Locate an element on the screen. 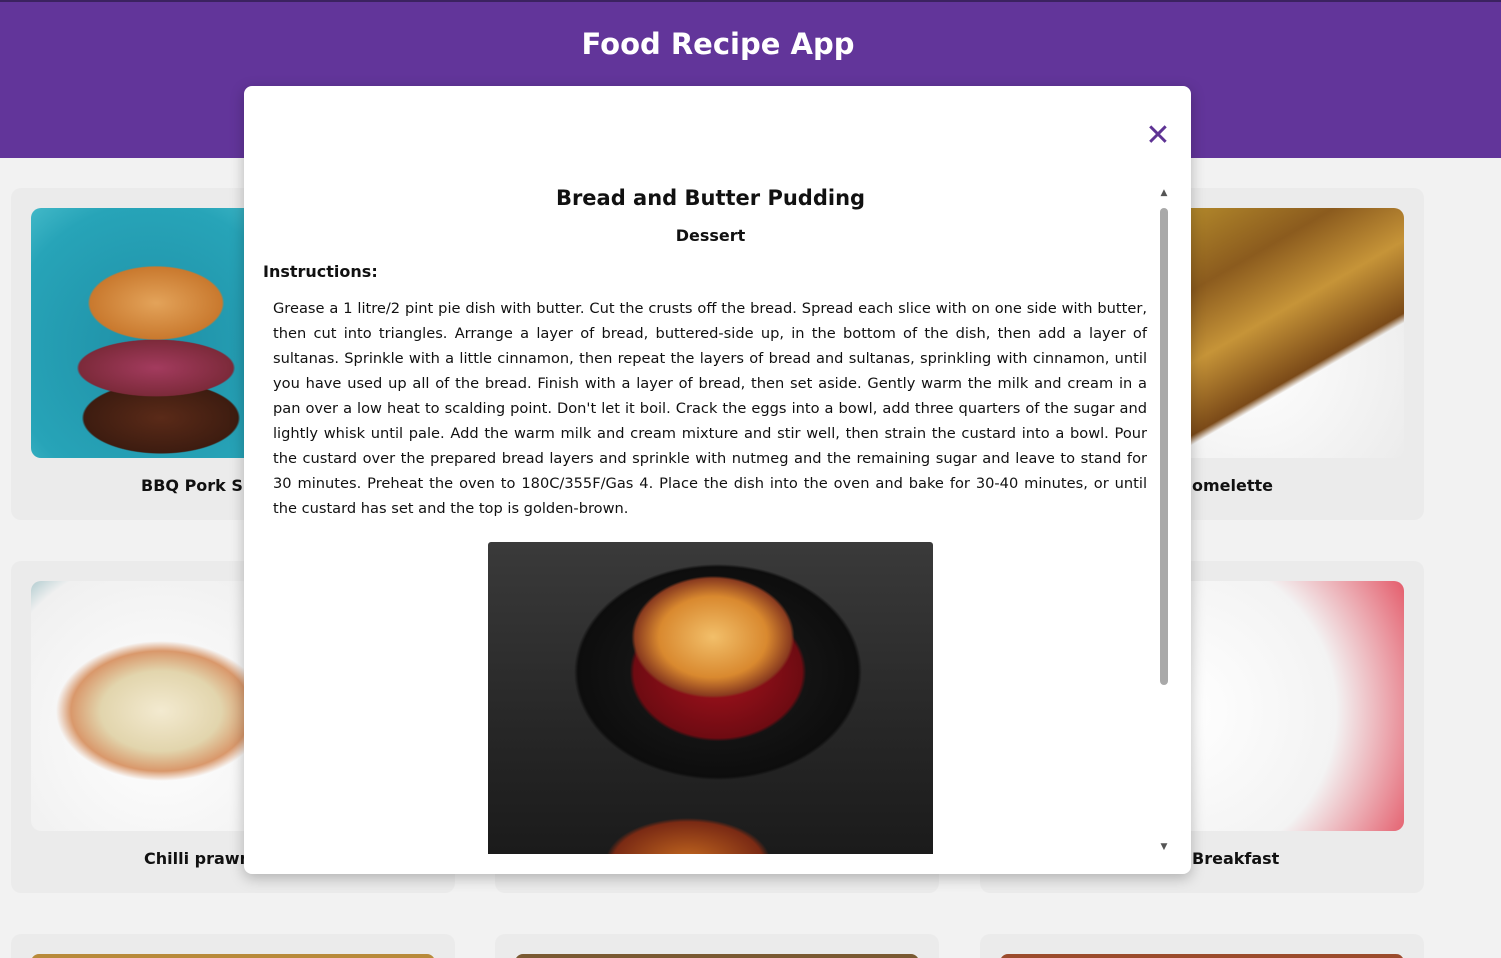 The image size is (1501, 958). close-icon: ✕ is located at coordinates (1158, 136).